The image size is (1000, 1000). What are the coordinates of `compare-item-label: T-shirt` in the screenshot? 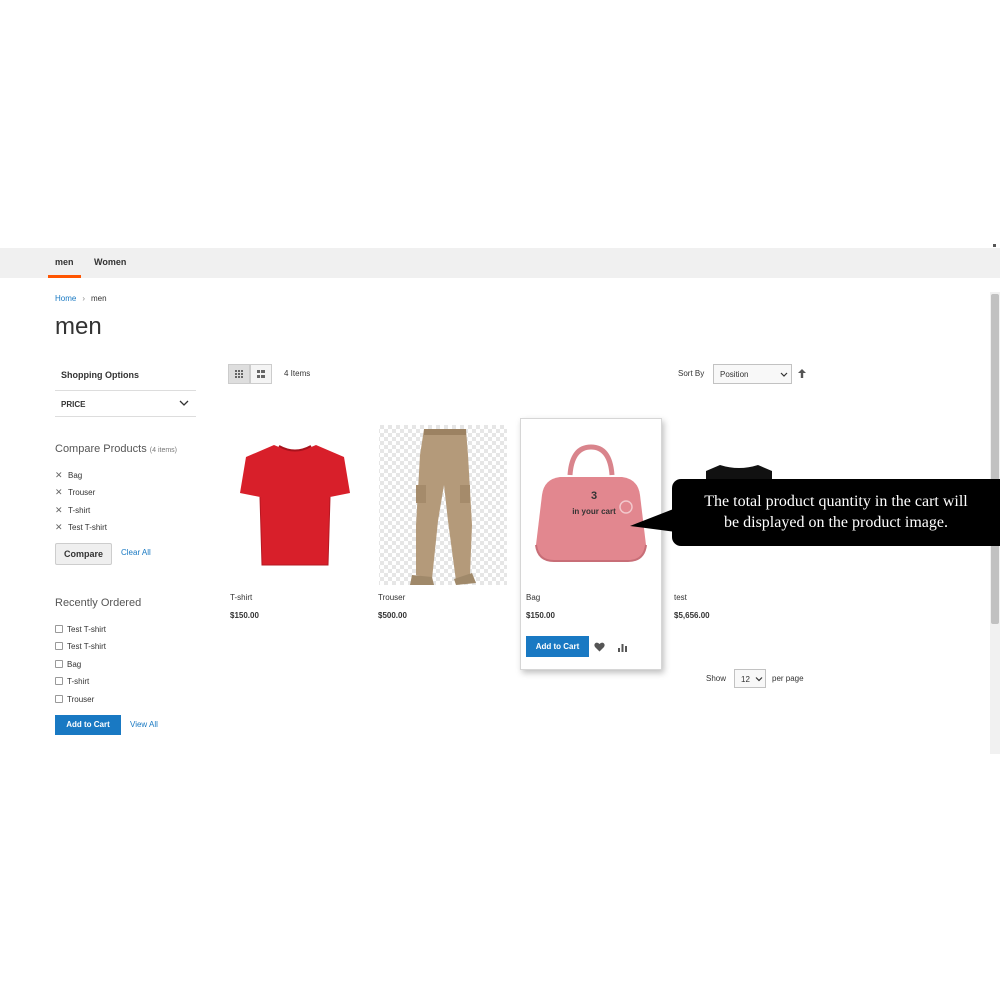 It's located at (79, 510).